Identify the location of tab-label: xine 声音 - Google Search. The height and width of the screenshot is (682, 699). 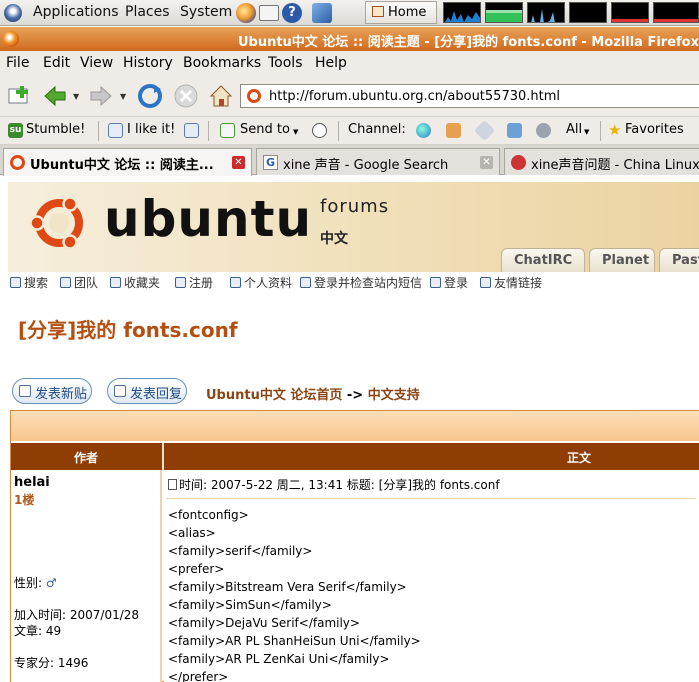
(366, 165).